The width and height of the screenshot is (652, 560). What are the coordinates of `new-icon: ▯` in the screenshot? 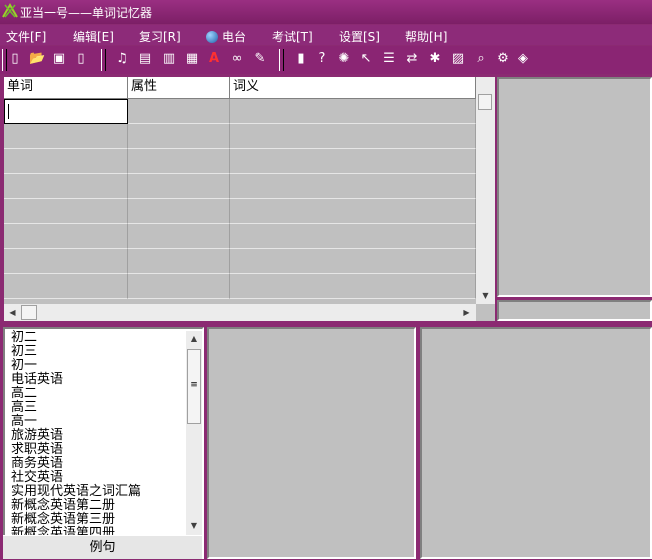 It's located at (15, 59).